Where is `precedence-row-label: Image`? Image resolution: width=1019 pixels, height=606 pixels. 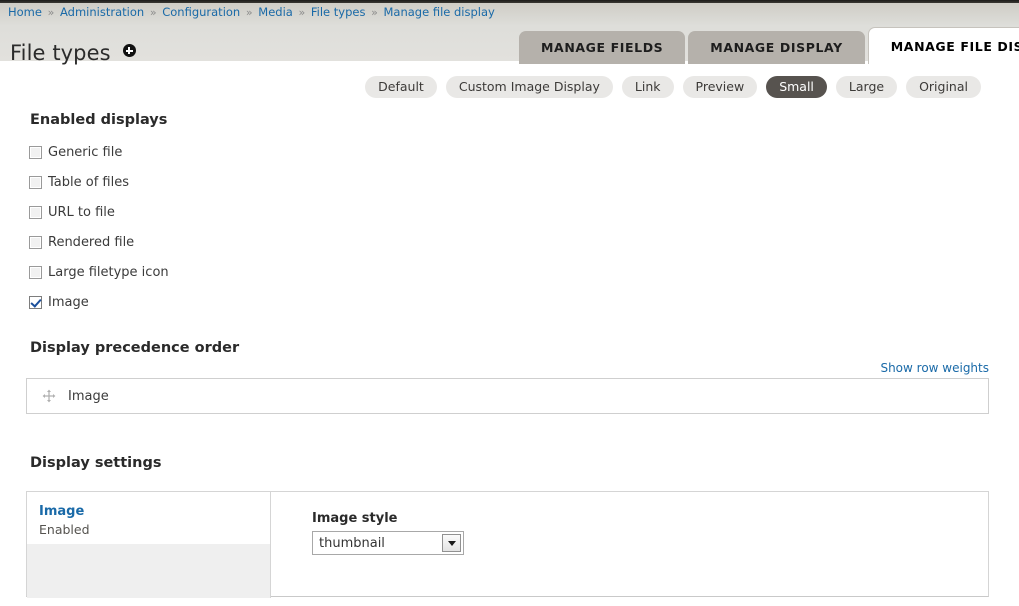 precedence-row-label: Image is located at coordinates (88, 396).